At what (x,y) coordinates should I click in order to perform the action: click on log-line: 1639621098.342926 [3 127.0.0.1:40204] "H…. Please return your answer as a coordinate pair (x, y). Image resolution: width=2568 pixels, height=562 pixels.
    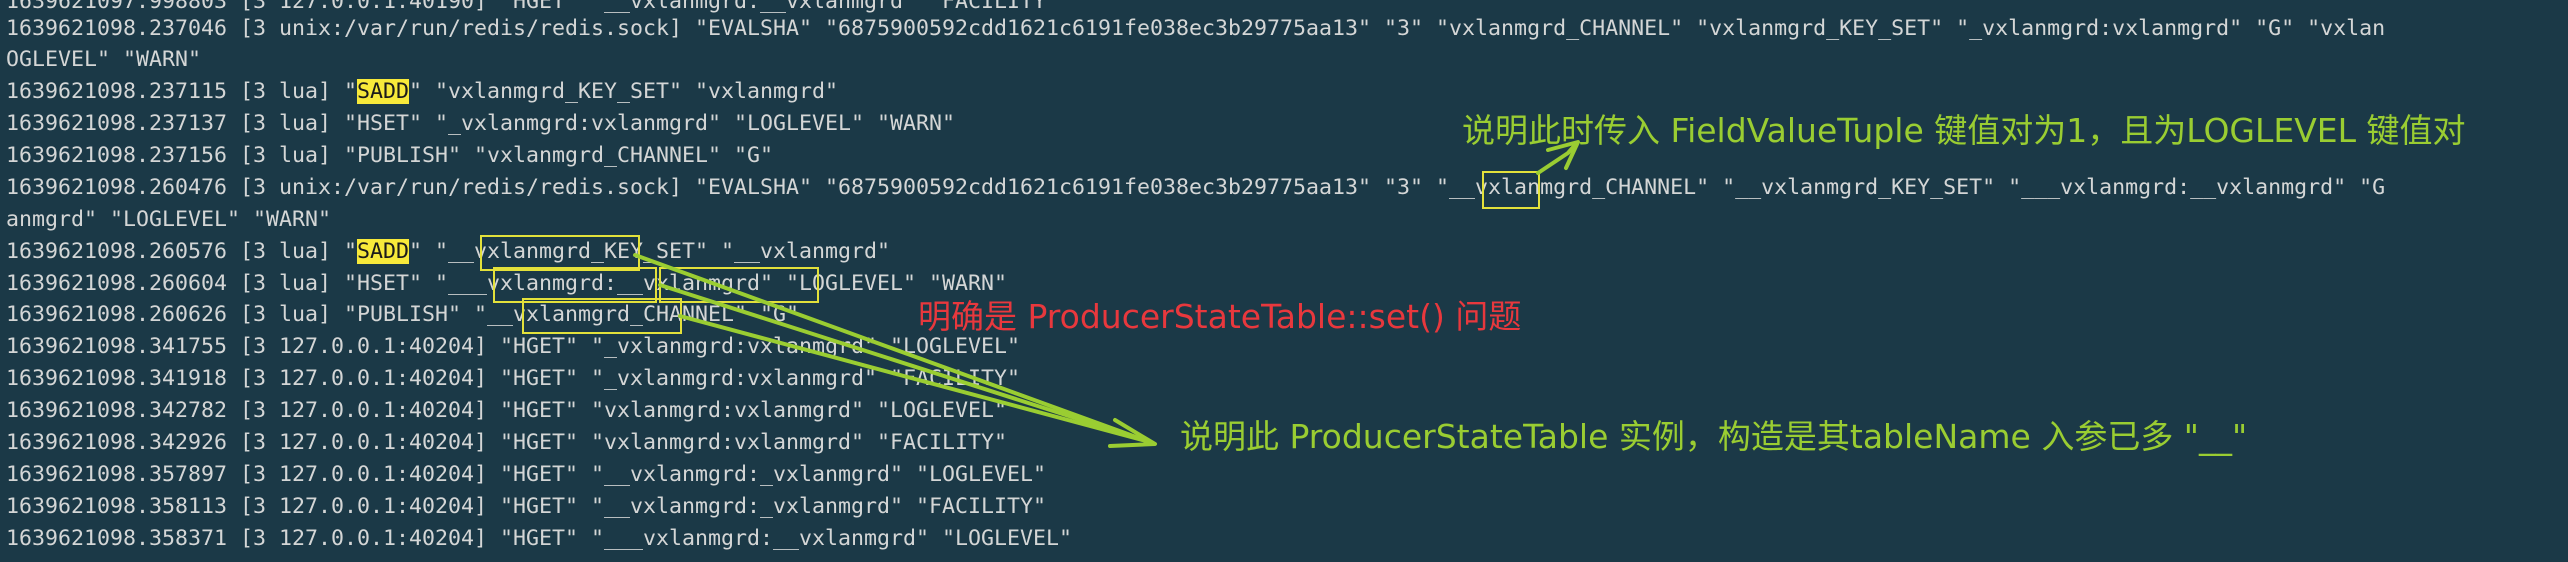
    Looking at the image, I should click on (507, 442).